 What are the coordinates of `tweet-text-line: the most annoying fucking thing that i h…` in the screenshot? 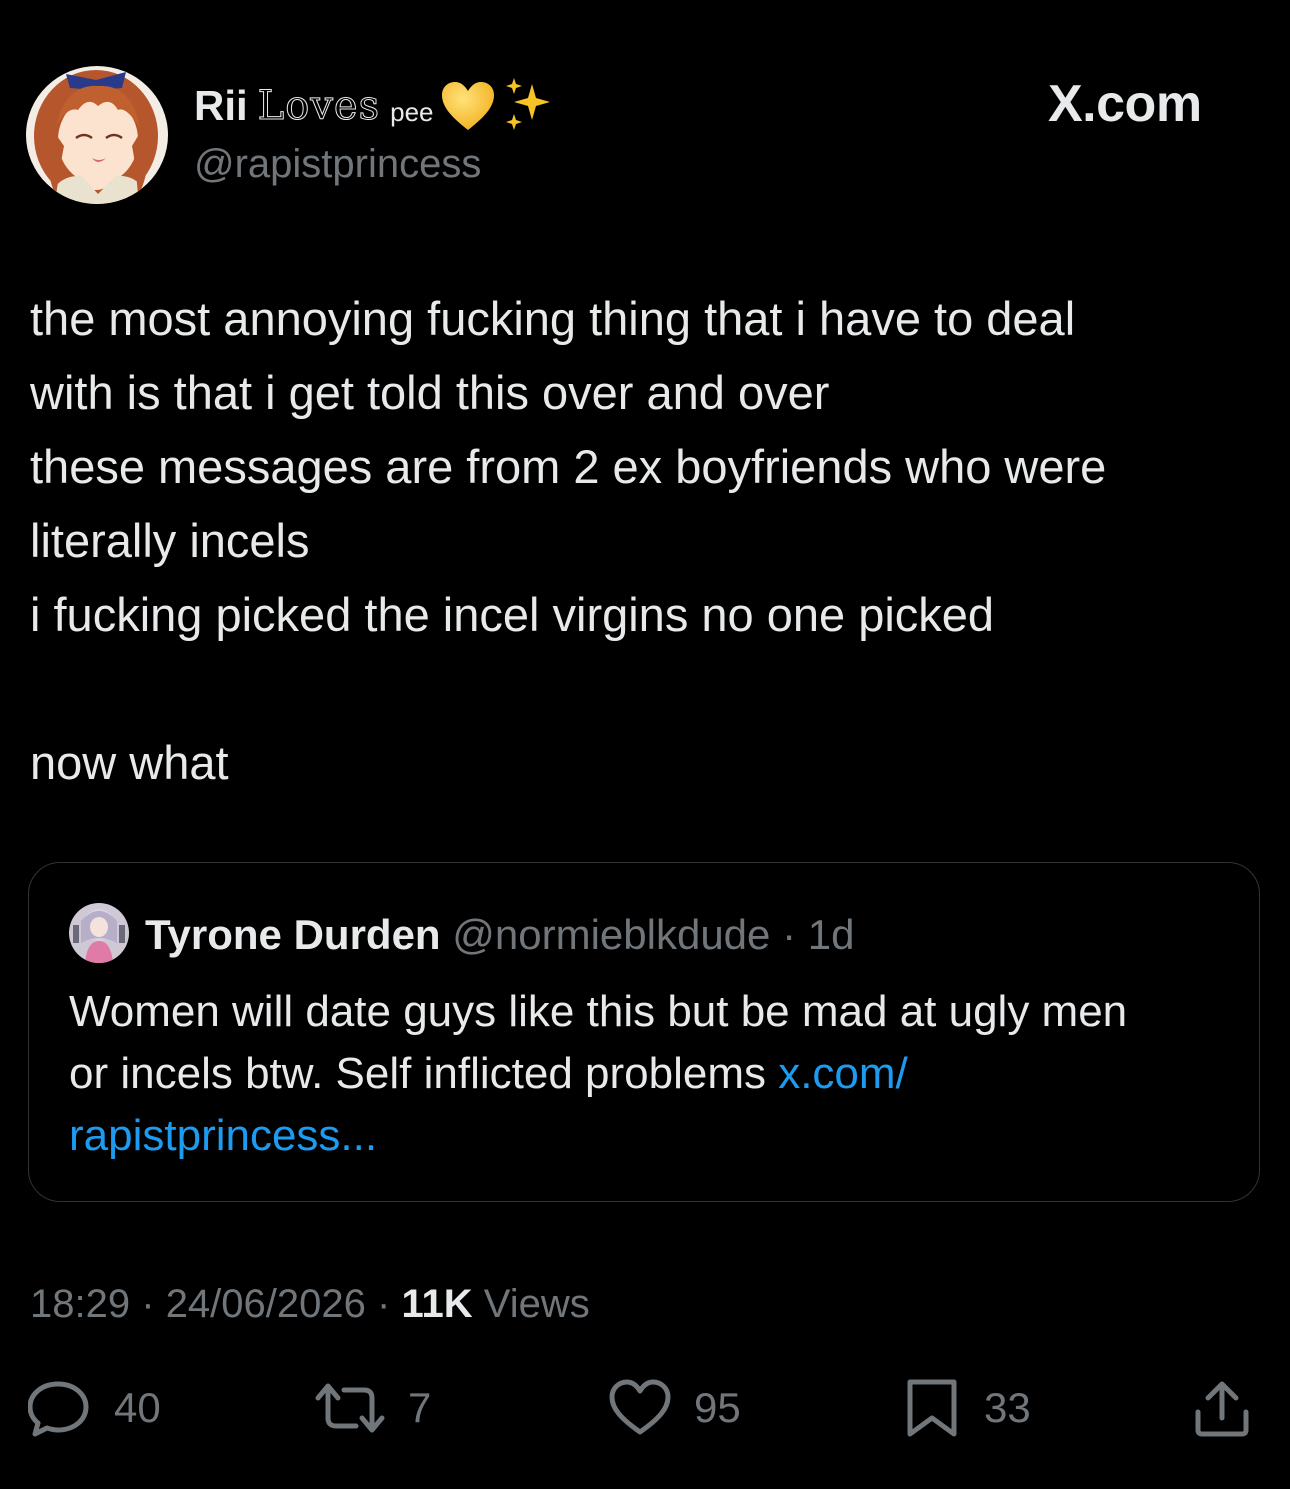 It's located at (553, 318).